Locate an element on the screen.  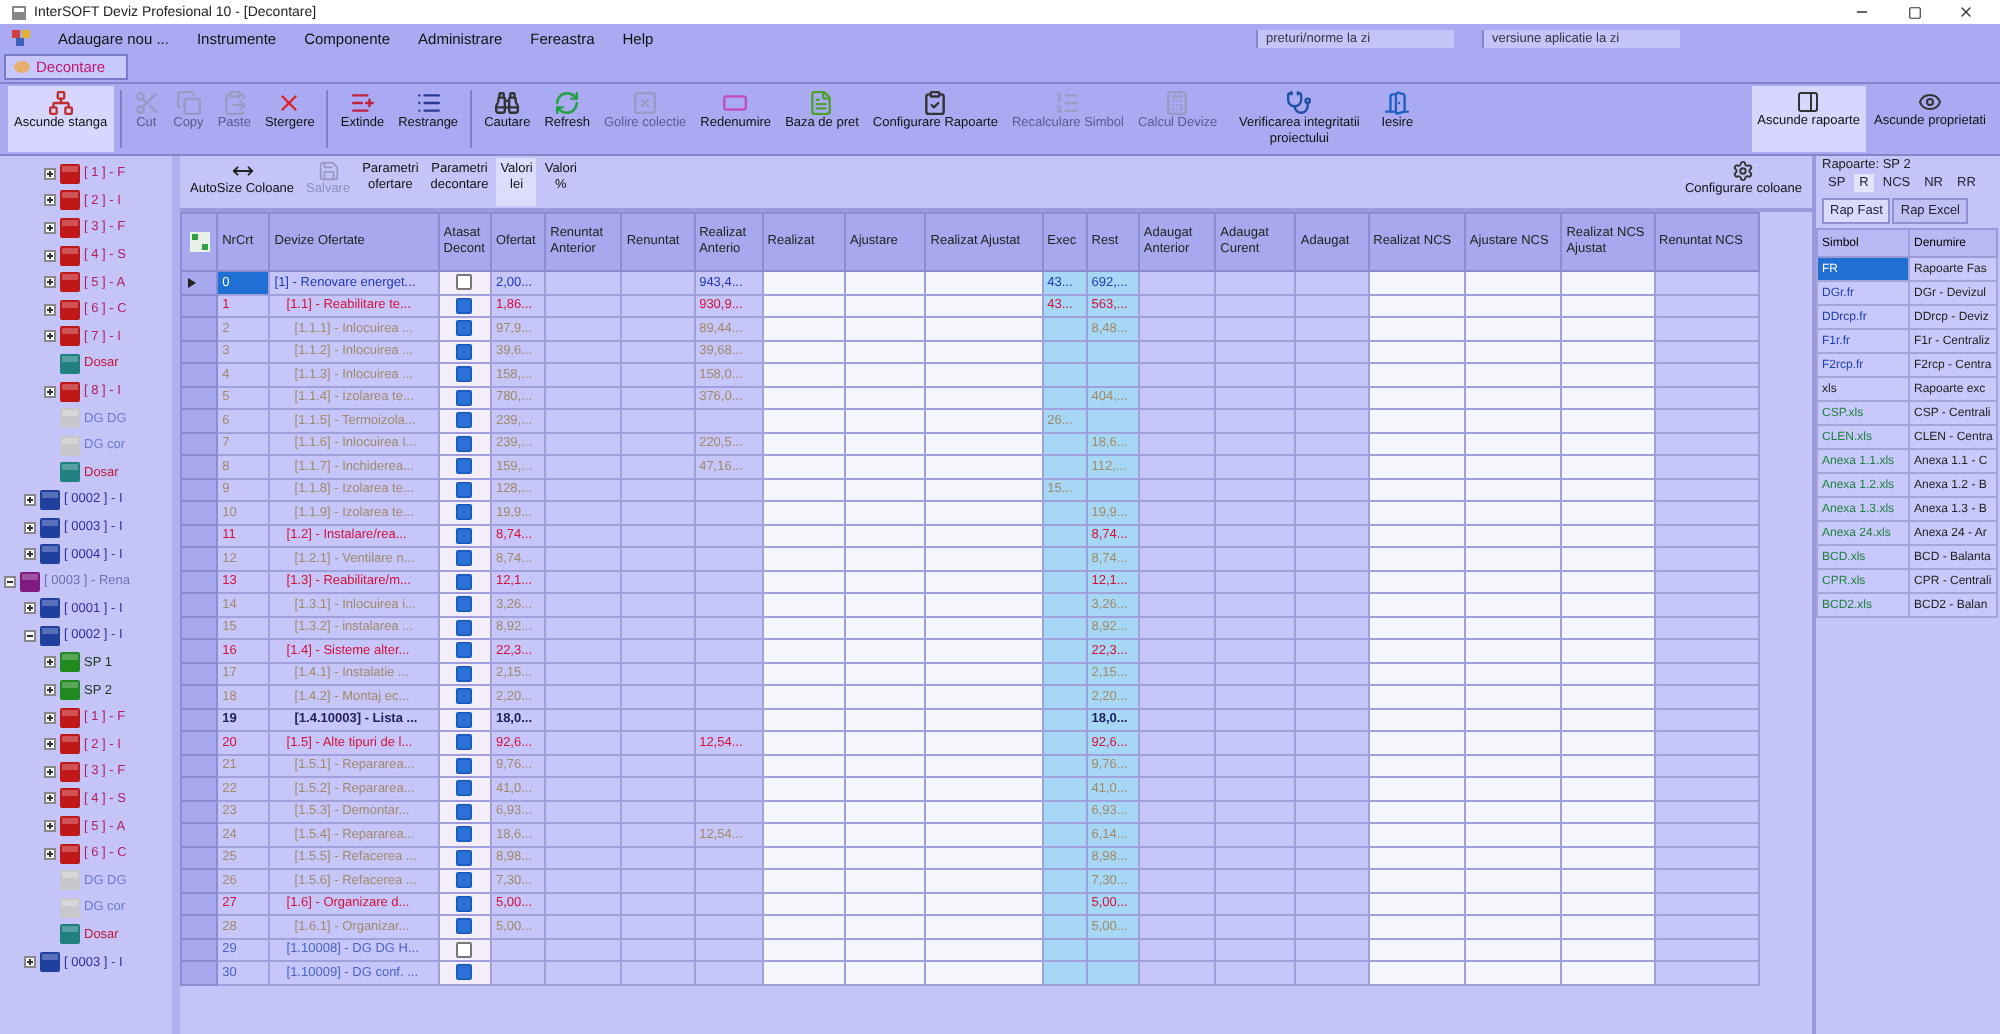
clipboard-icon is located at coordinates (234, 103).